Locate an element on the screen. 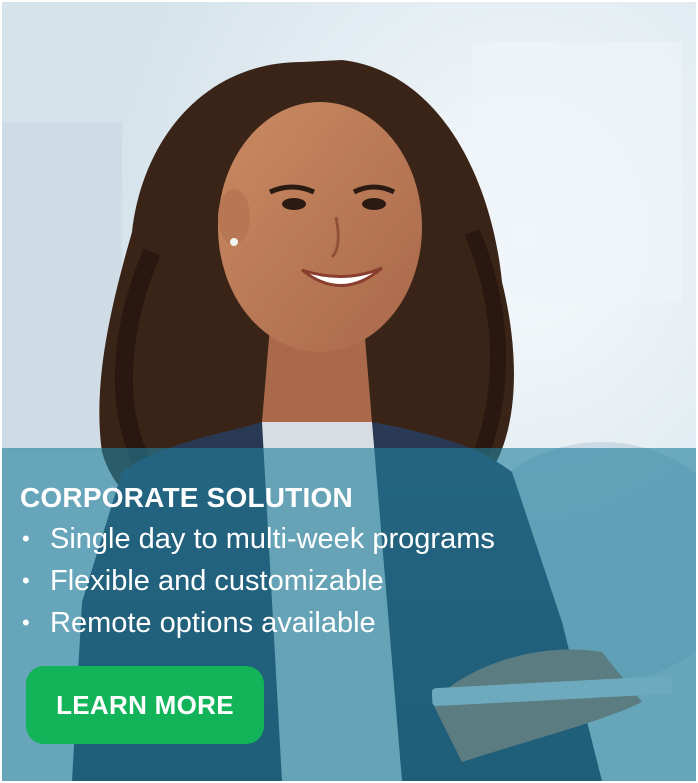  list-item: • Remote options available is located at coordinates (258, 623).